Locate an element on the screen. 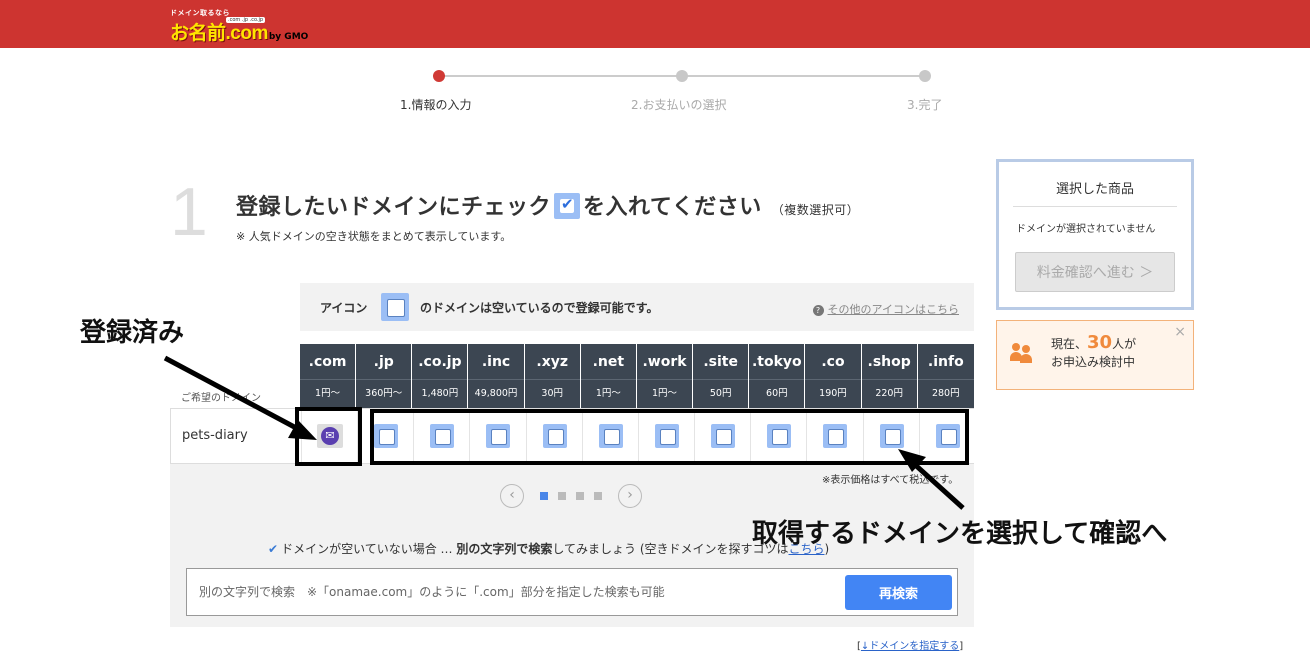 This screenshot has height=669, width=1310. tld-column-header: .site 50円 is located at coordinates (721, 376).